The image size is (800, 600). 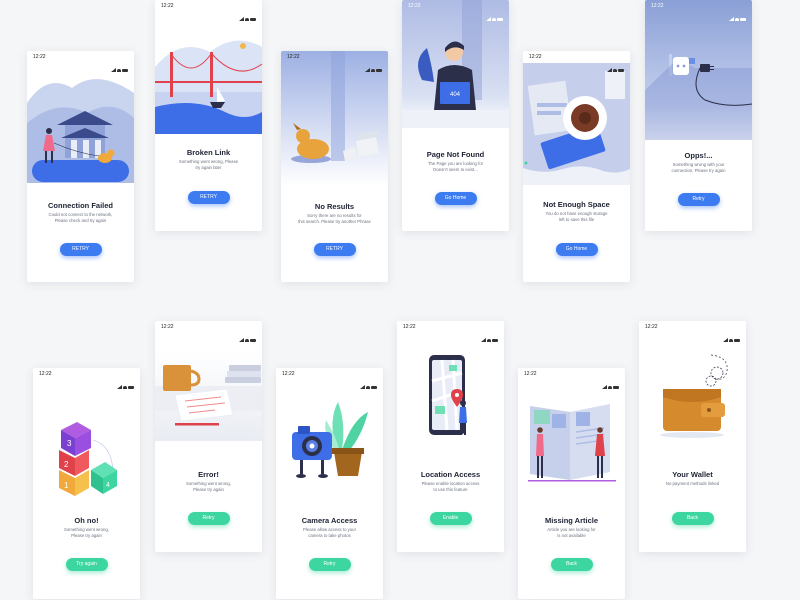 I want to click on illustration-desk-papers, so click(x=208, y=396).